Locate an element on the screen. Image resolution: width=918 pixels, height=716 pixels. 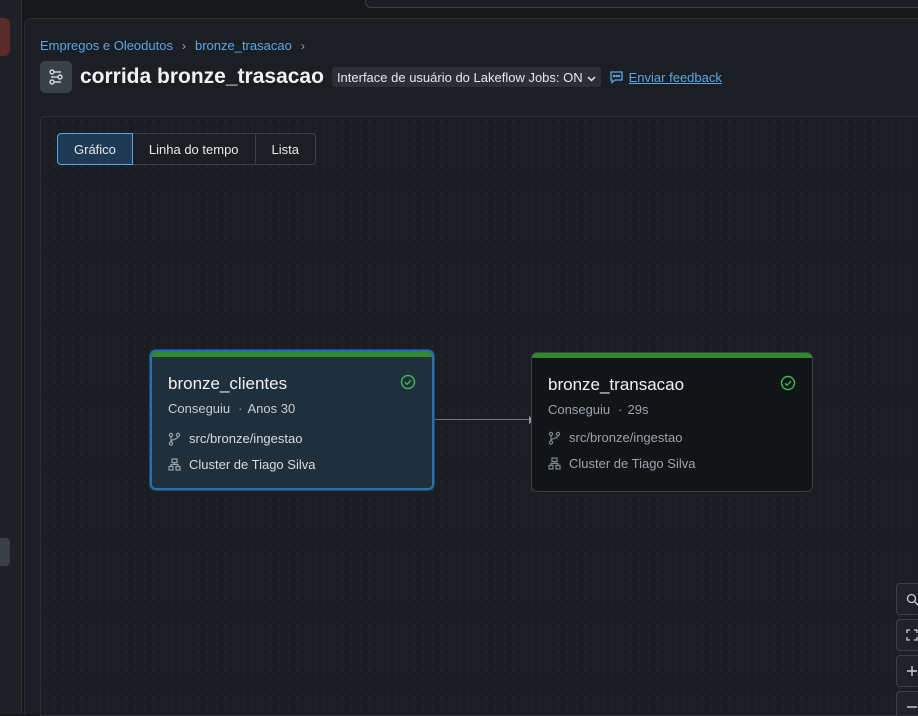
zoom-controls is located at coordinates (907, 649).